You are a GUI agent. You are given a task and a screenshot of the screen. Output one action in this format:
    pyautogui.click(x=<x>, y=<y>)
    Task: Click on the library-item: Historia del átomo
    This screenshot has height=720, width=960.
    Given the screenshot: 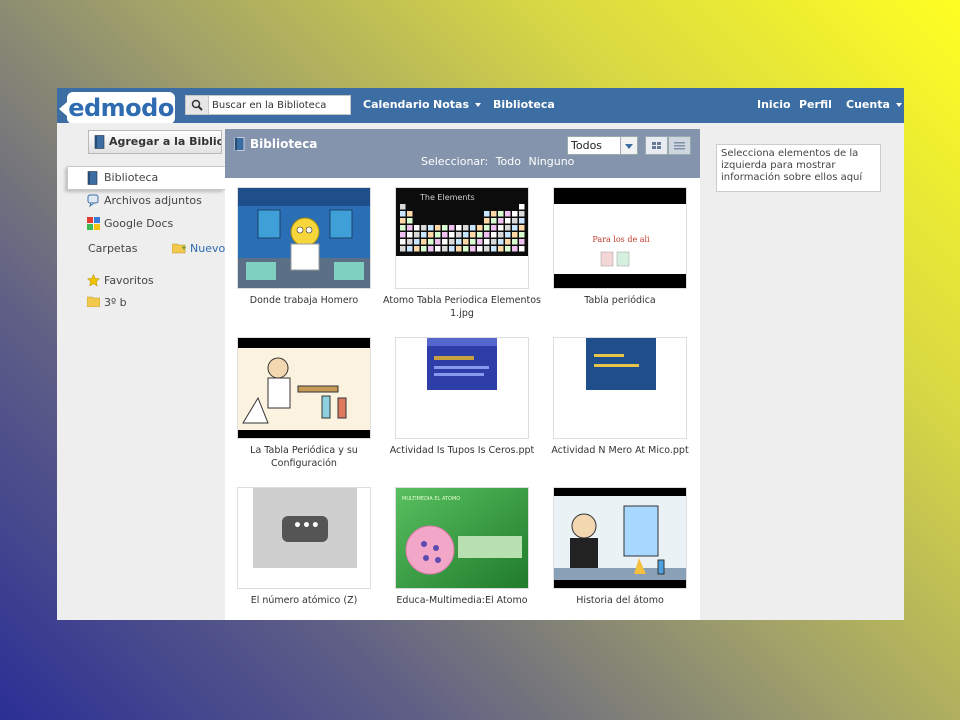 What is the action you would take?
    pyautogui.click(x=620, y=553)
    